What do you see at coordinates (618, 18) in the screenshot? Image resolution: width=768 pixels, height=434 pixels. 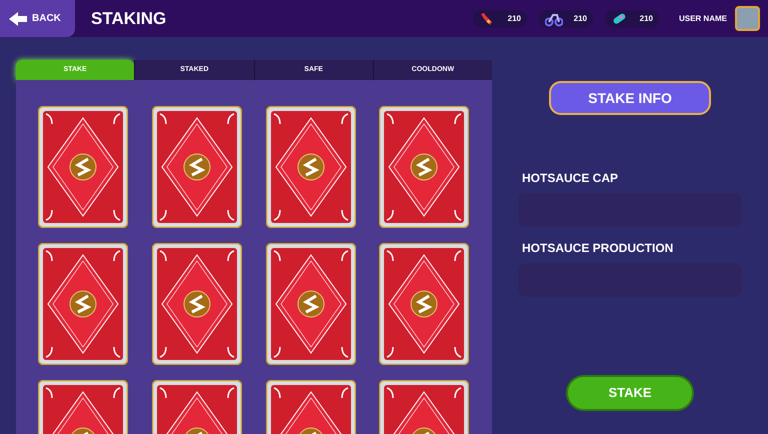 I see `capsule-icon` at bounding box center [618, 18].